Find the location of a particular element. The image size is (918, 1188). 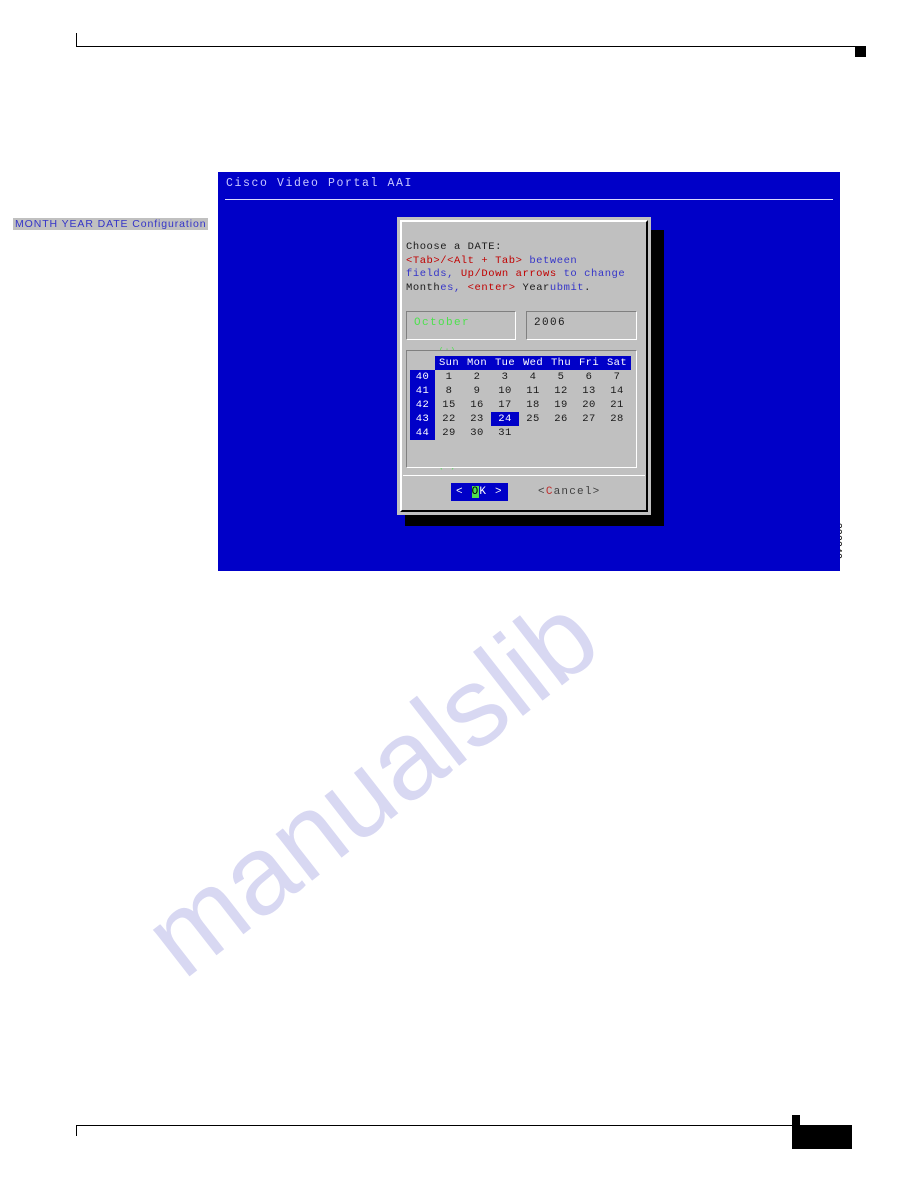

calendar-header-row: Sun Mon Tue Wed Thu Fri Sat is located at coordinates (520, 363).